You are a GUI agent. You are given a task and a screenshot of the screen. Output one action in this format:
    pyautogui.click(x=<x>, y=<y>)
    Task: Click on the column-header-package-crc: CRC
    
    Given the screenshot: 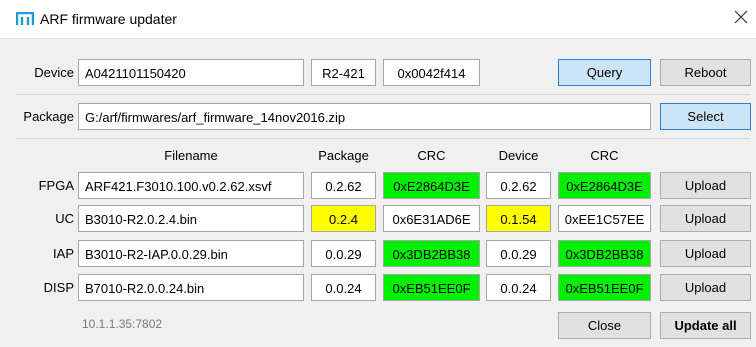 What is the action you would take?
    pyautogui.click(x=431, y=155)
    